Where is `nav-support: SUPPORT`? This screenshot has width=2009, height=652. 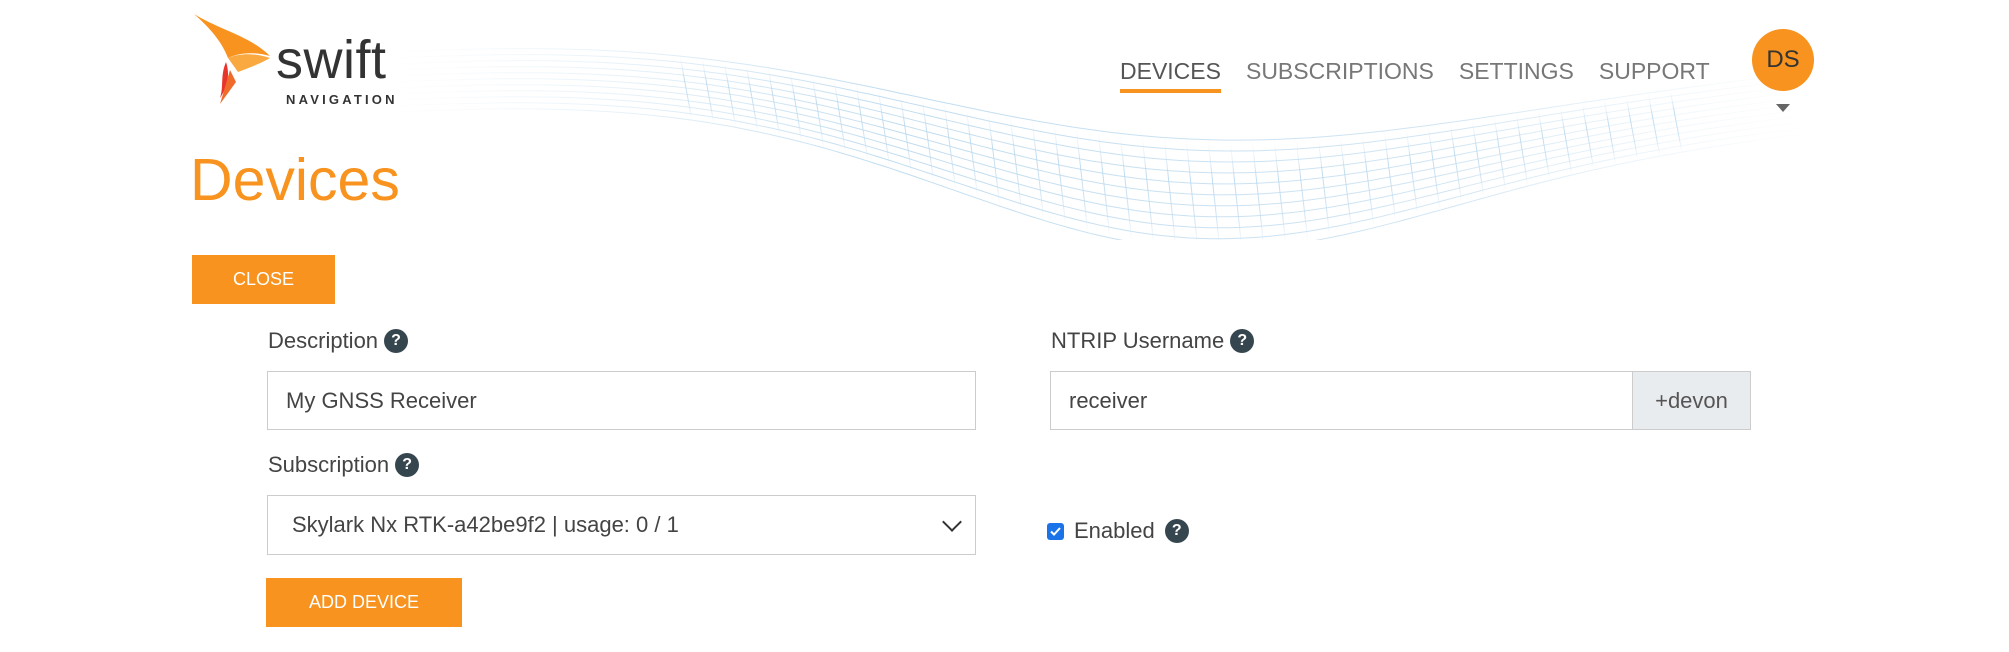 nav-support: SUPPORT is located at coordinates (1654, 75).